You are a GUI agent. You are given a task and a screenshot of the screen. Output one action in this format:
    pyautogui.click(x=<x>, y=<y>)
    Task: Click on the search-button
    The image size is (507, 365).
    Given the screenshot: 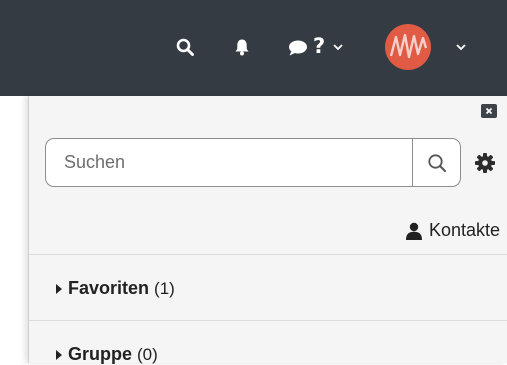 What is the action you would take?
    pyautogui.click(x=436, y=162)
    